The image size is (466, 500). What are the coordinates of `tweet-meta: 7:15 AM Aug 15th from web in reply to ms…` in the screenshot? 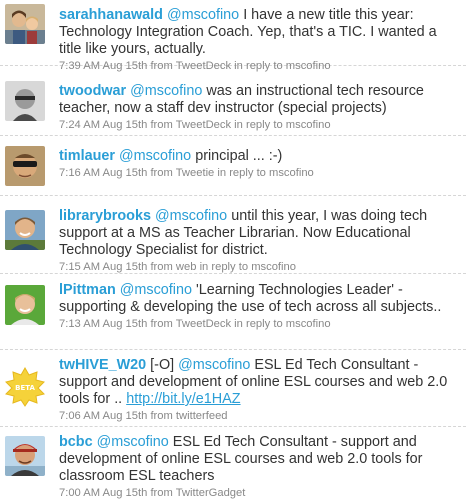 It's located at (260, 267).